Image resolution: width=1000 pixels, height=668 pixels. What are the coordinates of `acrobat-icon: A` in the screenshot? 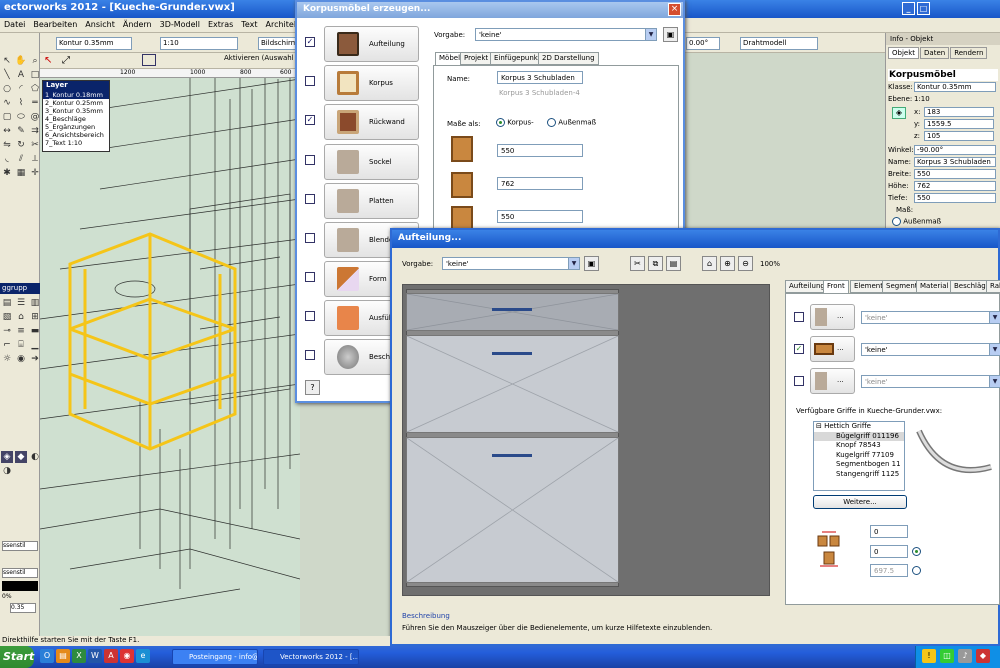 It's located at (111, 656).